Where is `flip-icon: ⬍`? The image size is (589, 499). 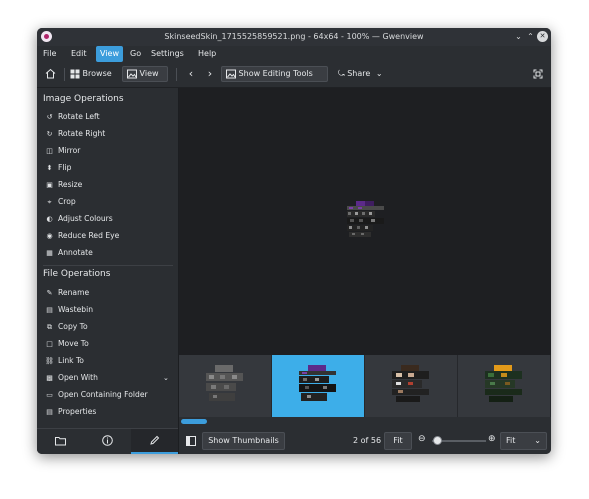
flip-icon: ⬍ is located at coordinates (49, 168).